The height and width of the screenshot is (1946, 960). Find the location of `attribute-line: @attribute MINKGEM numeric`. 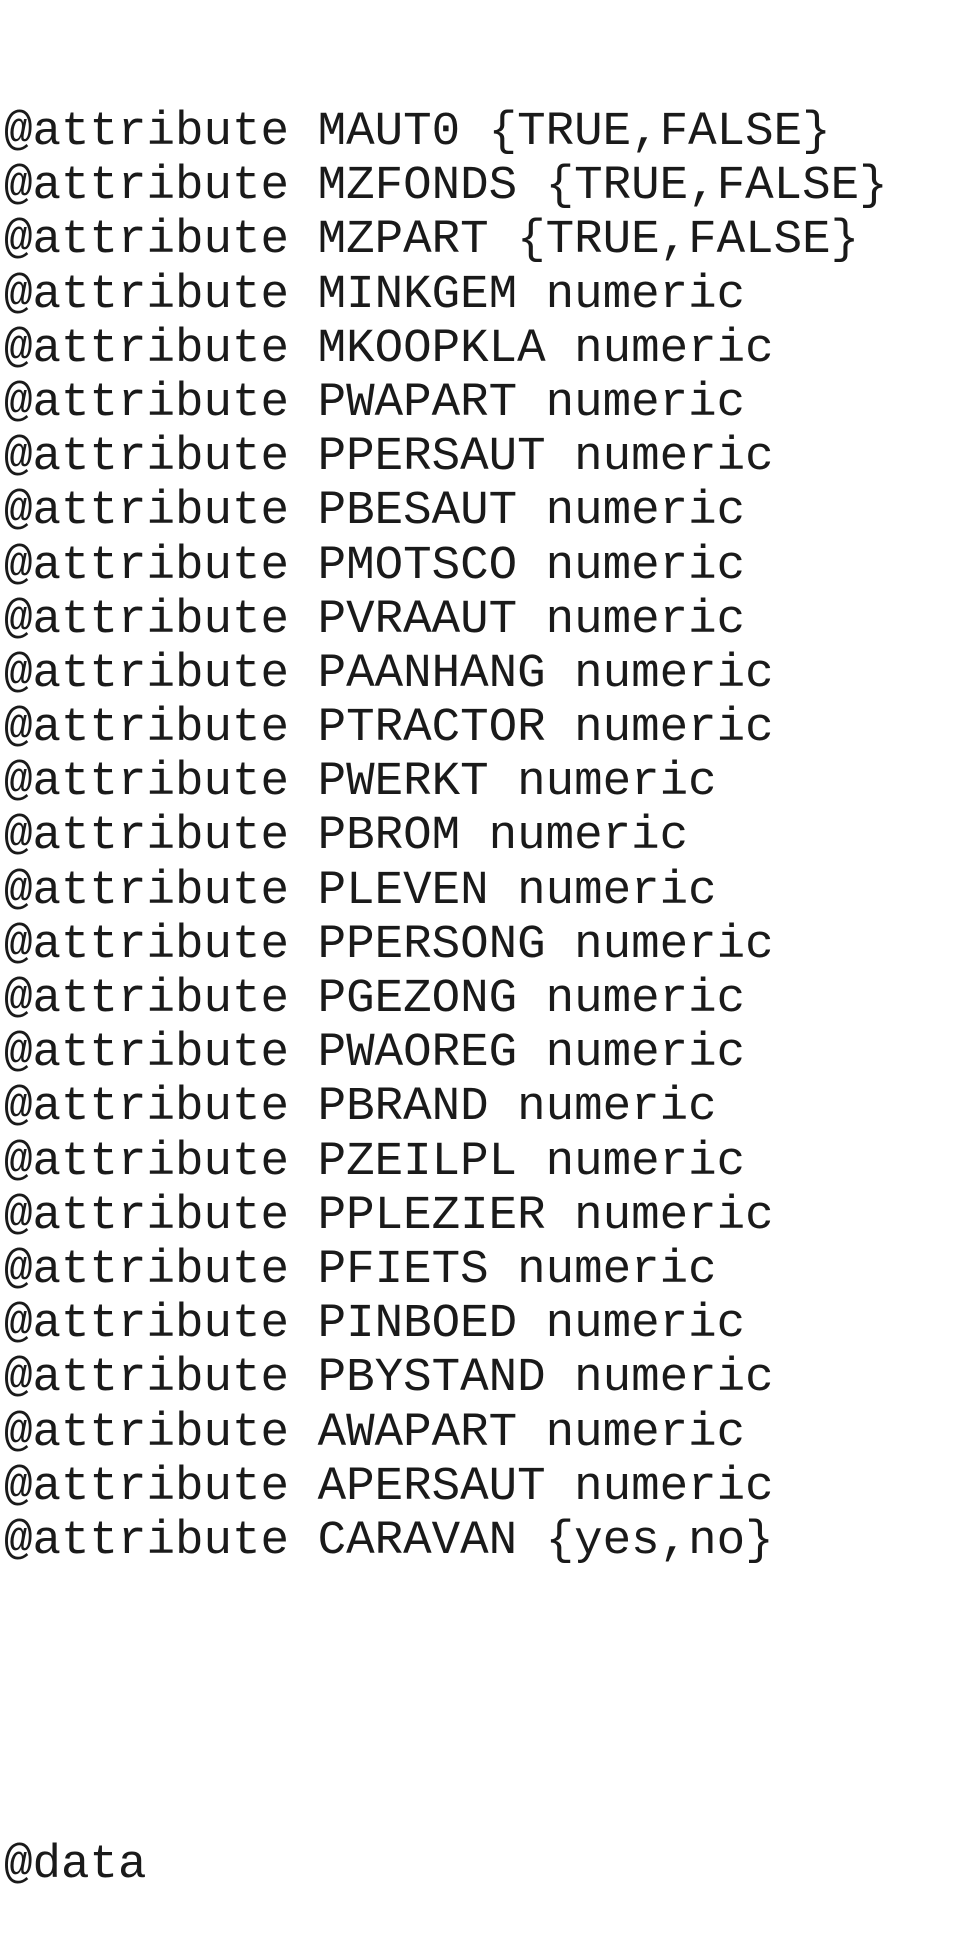

attribute-line: @attribute MINKGEM numeric is located at coordinates (446, 295).